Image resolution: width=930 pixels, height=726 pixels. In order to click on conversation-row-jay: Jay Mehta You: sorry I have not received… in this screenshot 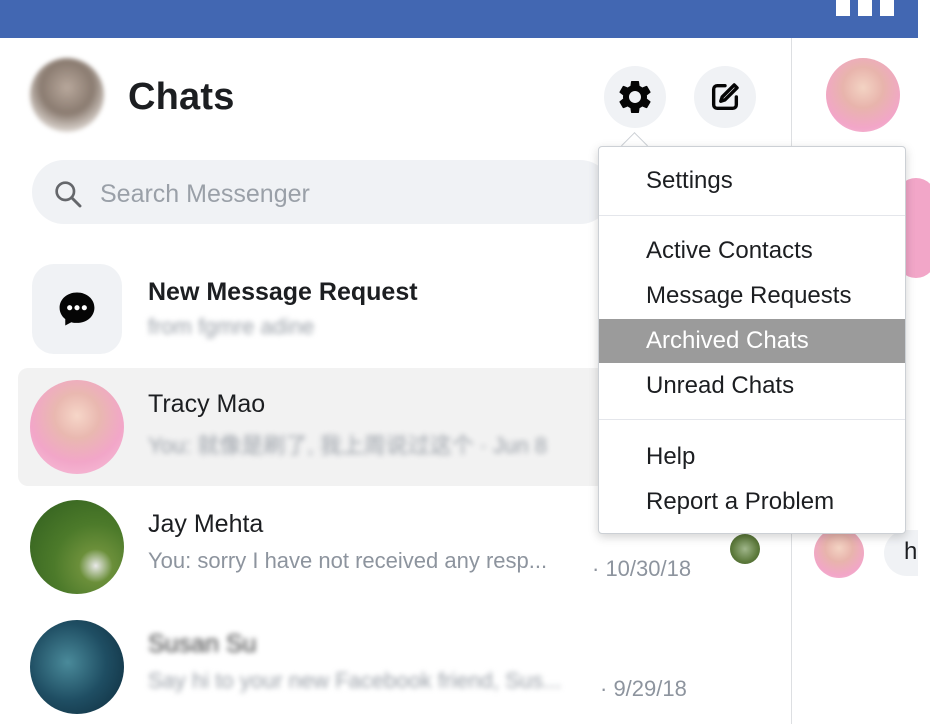, I will do `click(354, 547)`.